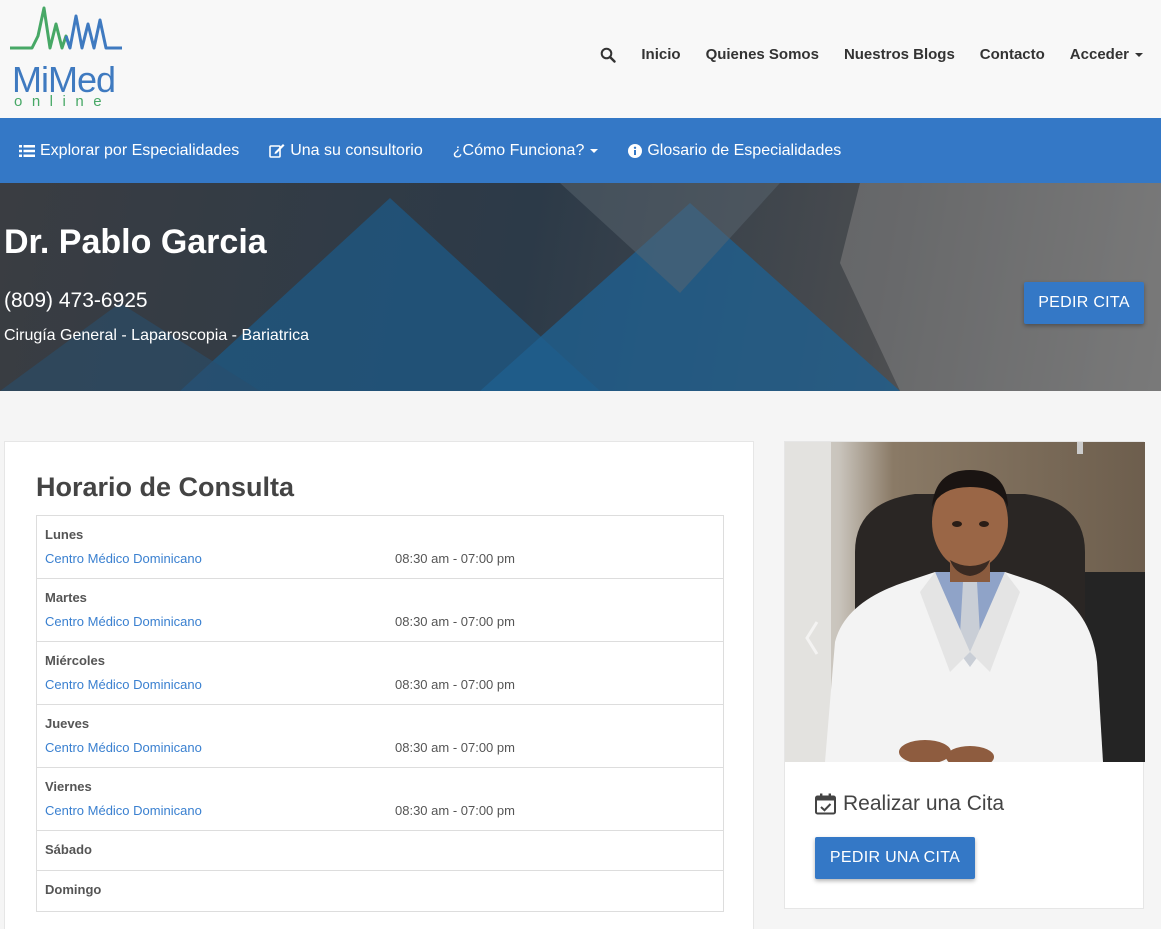 The width and height of the screenshot is (1161, 929). Describe the element at coordinates (135, 242) in the screenshot. I see `doctor-name: Dr. Pablo Garcia` at that location.